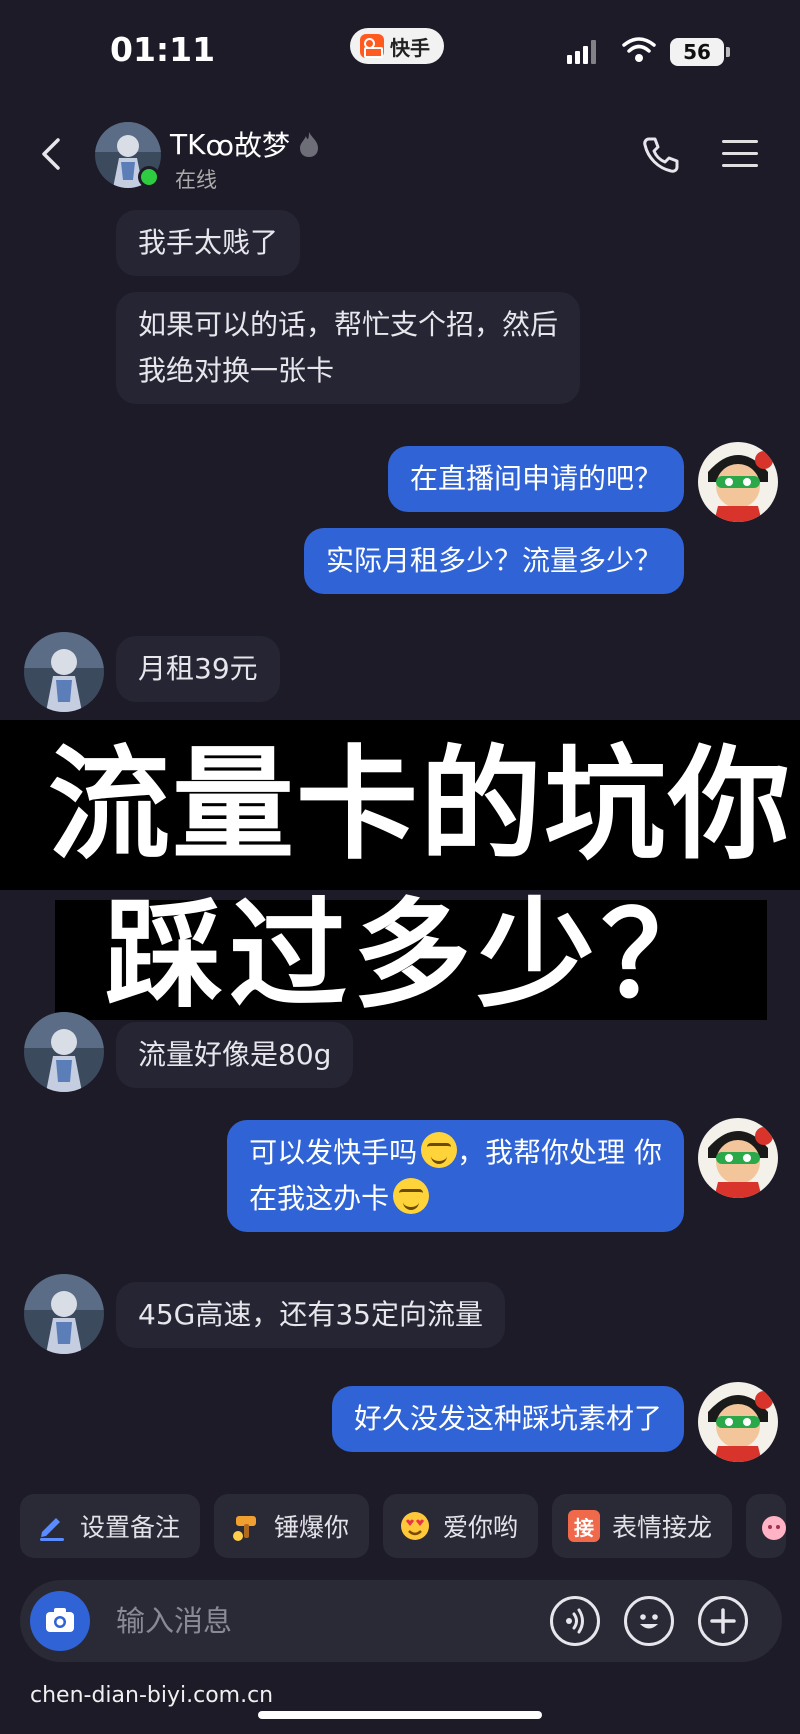  I want to click on voice-icon, so click(575, 1621).